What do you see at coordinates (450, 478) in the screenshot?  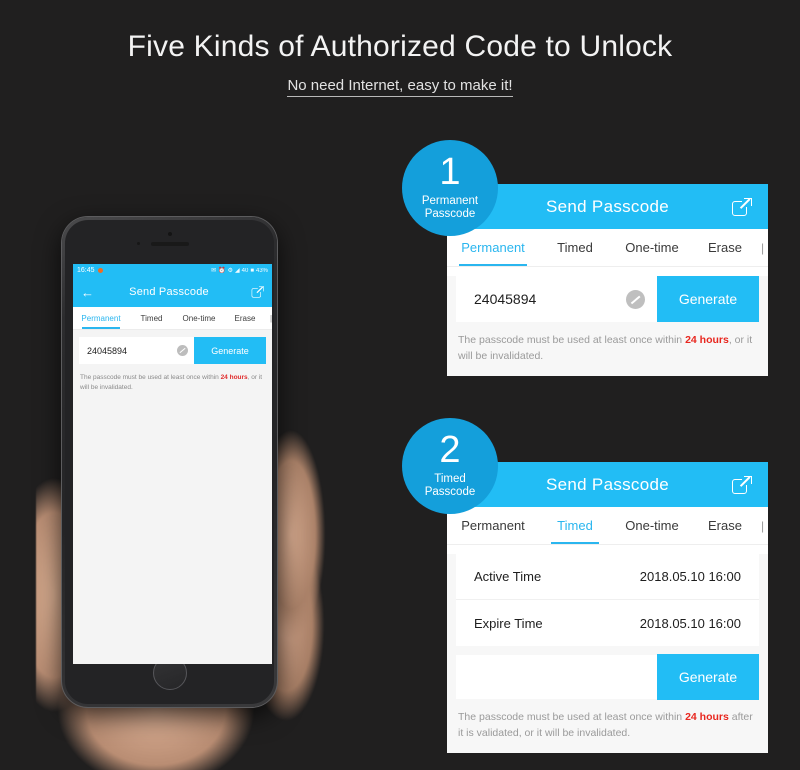 I see `badge-label-line1: Timed` at bounding box center [450, 478].